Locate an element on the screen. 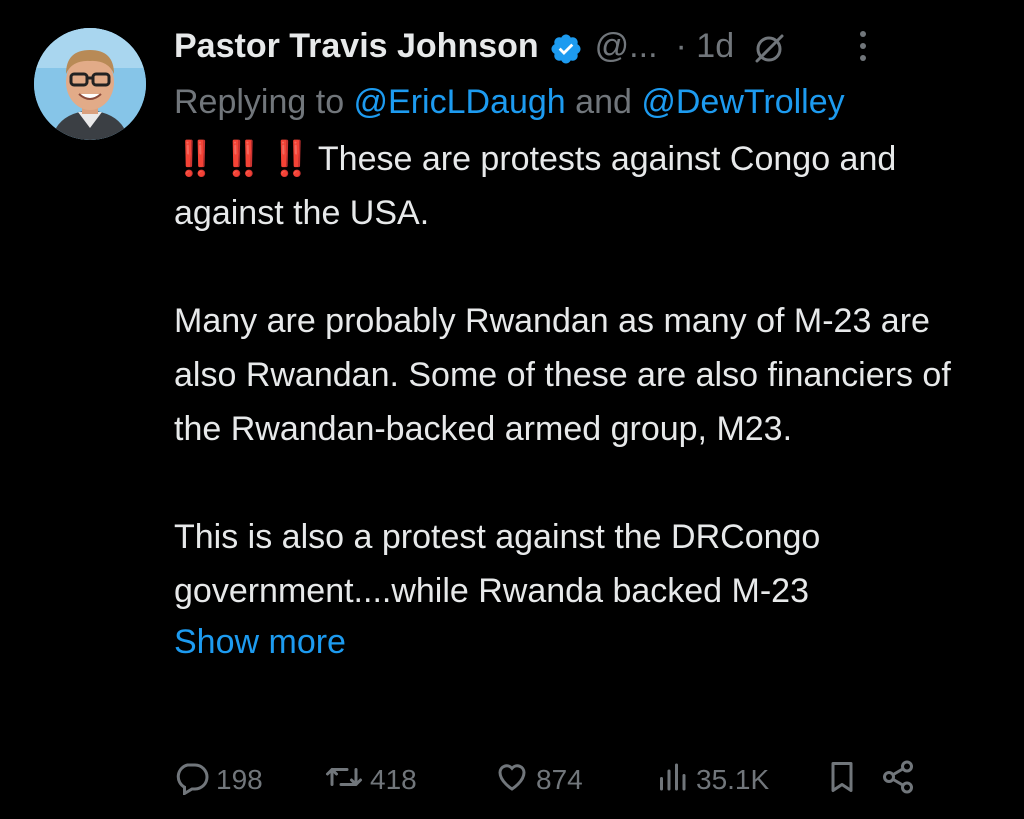 The image size is (1024, 819). repost-count: 418 is located at coordinates (393, 779).